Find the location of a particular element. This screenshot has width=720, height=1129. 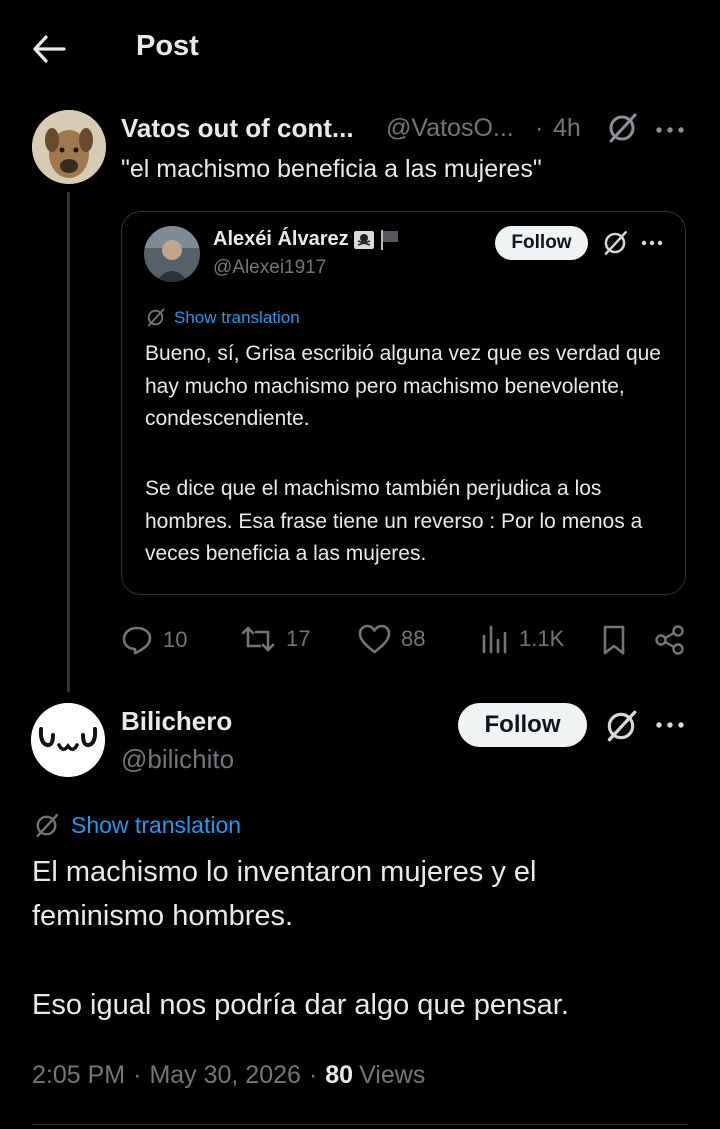

bookmark-icon is located at coordinates (614, 640).